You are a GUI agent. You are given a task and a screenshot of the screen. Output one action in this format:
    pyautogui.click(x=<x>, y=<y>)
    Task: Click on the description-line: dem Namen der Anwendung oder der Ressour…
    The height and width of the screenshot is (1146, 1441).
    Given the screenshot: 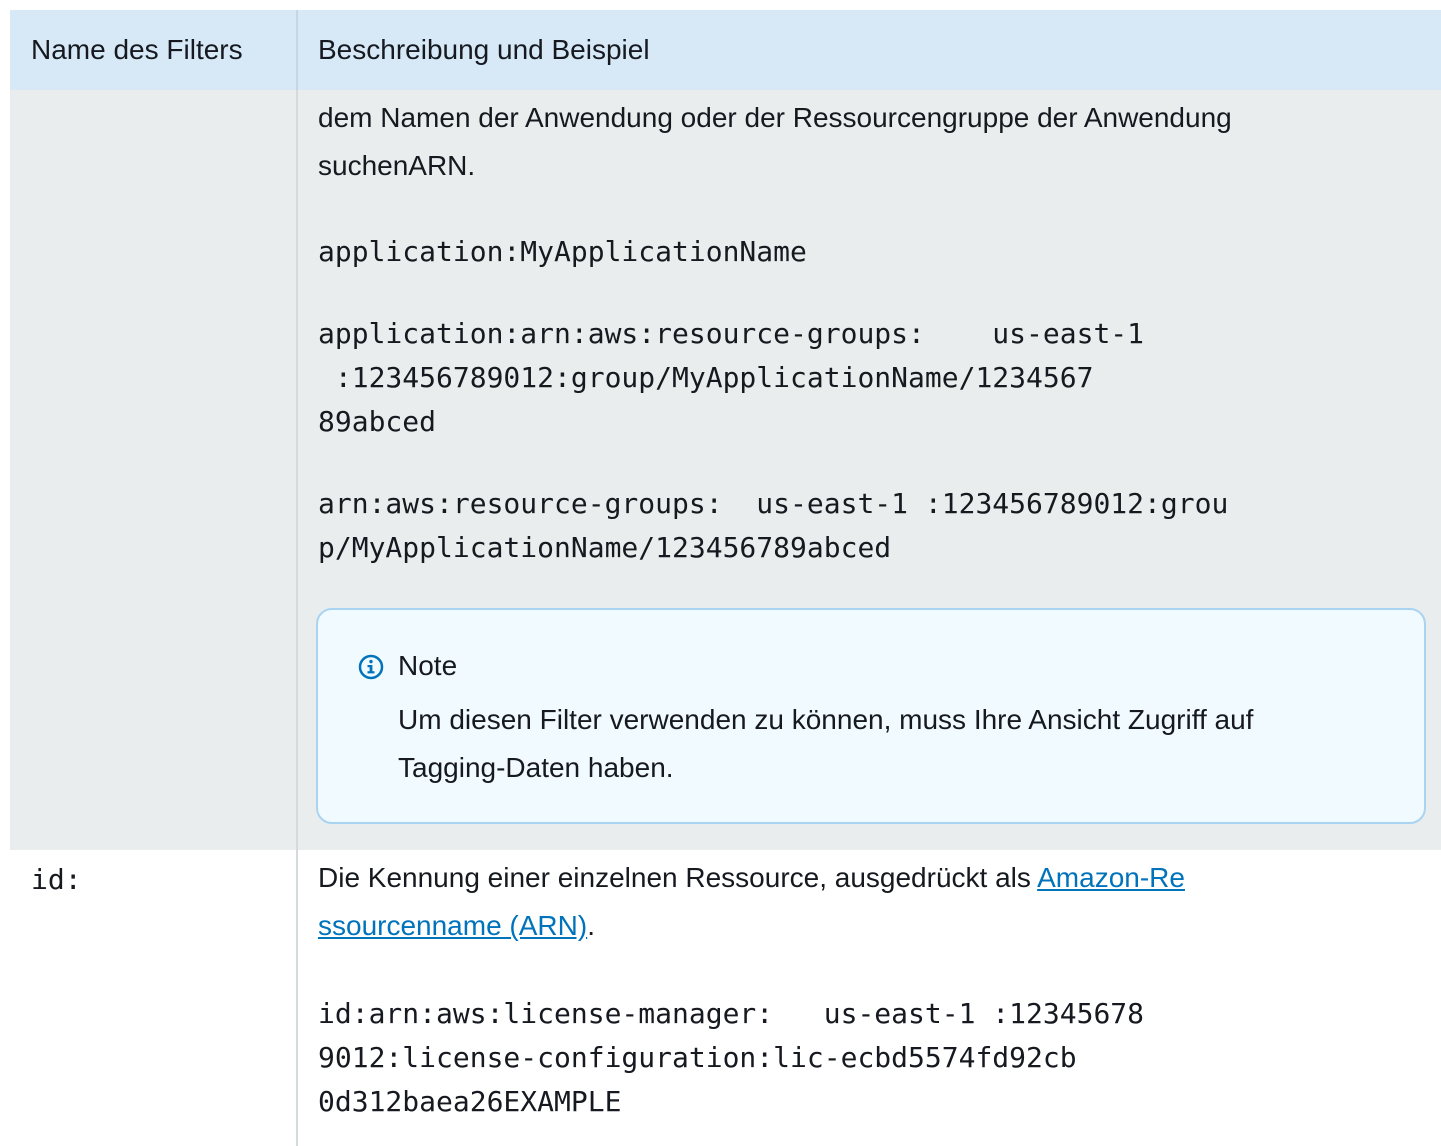 What is the action you would take?
    pyautogui.click(x=775, y=117)
    